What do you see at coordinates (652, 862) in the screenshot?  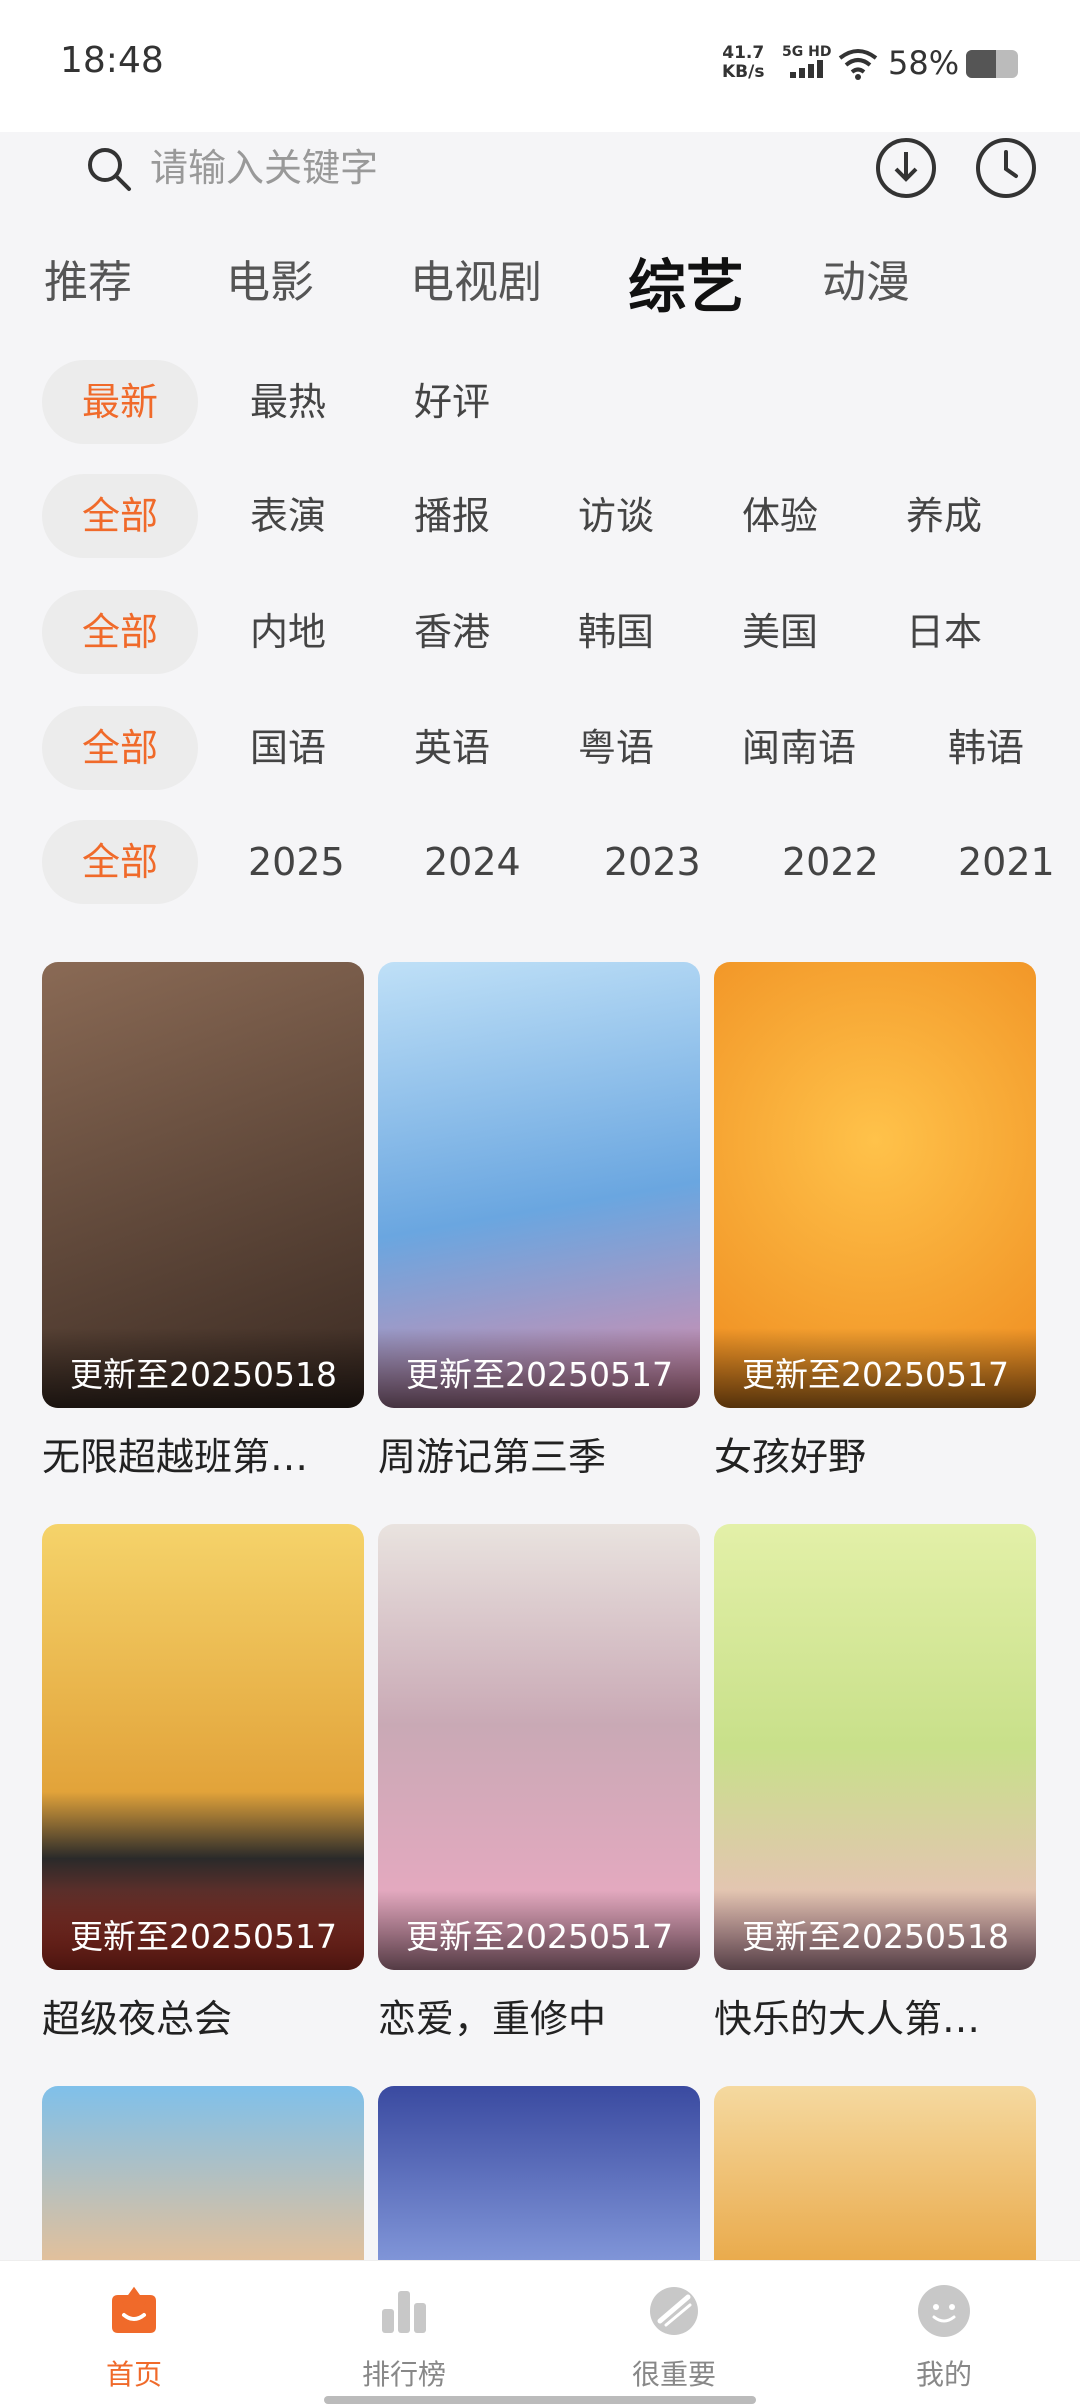 I see `filter-year-item: 2023` at bounding box center [652, 862].